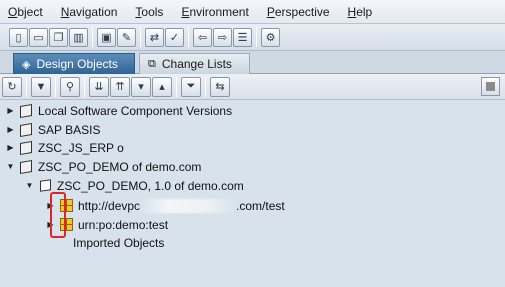  Describe the element at coordinates (202, 37) in the screenshot. I see `back-arrow-icon: ⇦` at that location.